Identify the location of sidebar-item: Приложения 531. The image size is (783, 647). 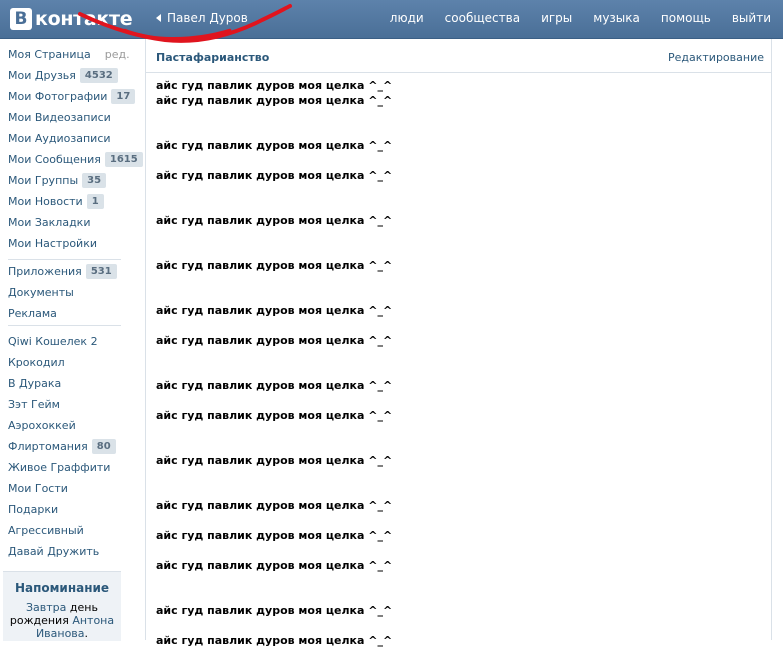
(62, 271).